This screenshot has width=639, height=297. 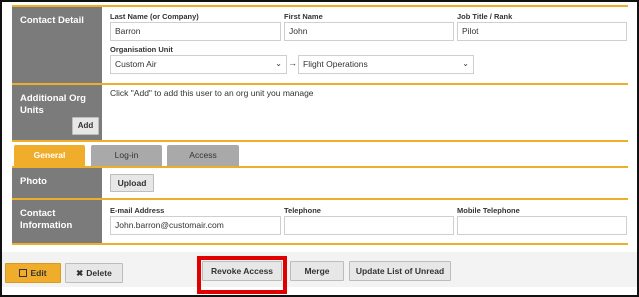 I want to click on x-icon: ✖, so click(x=80, y=273).